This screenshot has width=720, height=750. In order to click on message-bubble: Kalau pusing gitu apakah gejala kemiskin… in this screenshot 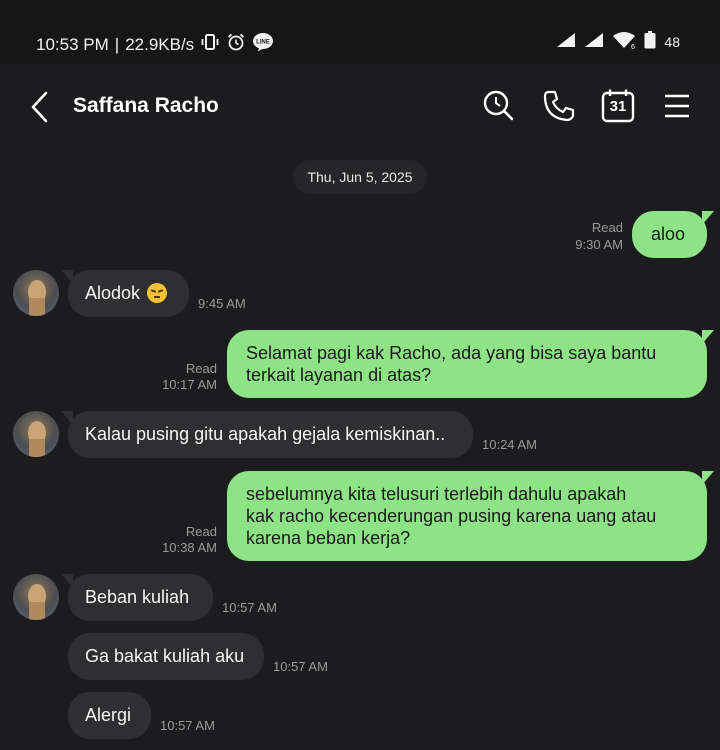, I will do `click(267, 434)`.